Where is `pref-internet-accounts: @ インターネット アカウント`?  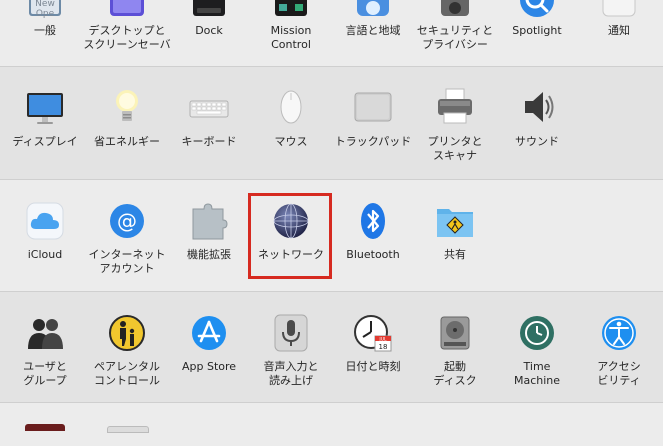
pref-internet-accounts: @ インターネット アカウント is located at coordinates (127, 241).